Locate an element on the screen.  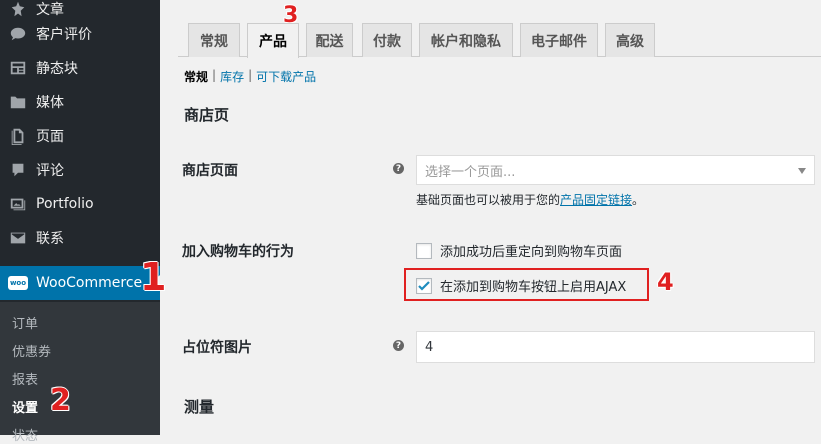
tab-accounts-privacy: 帐户和隐私 is located at coordinates (466, 40).